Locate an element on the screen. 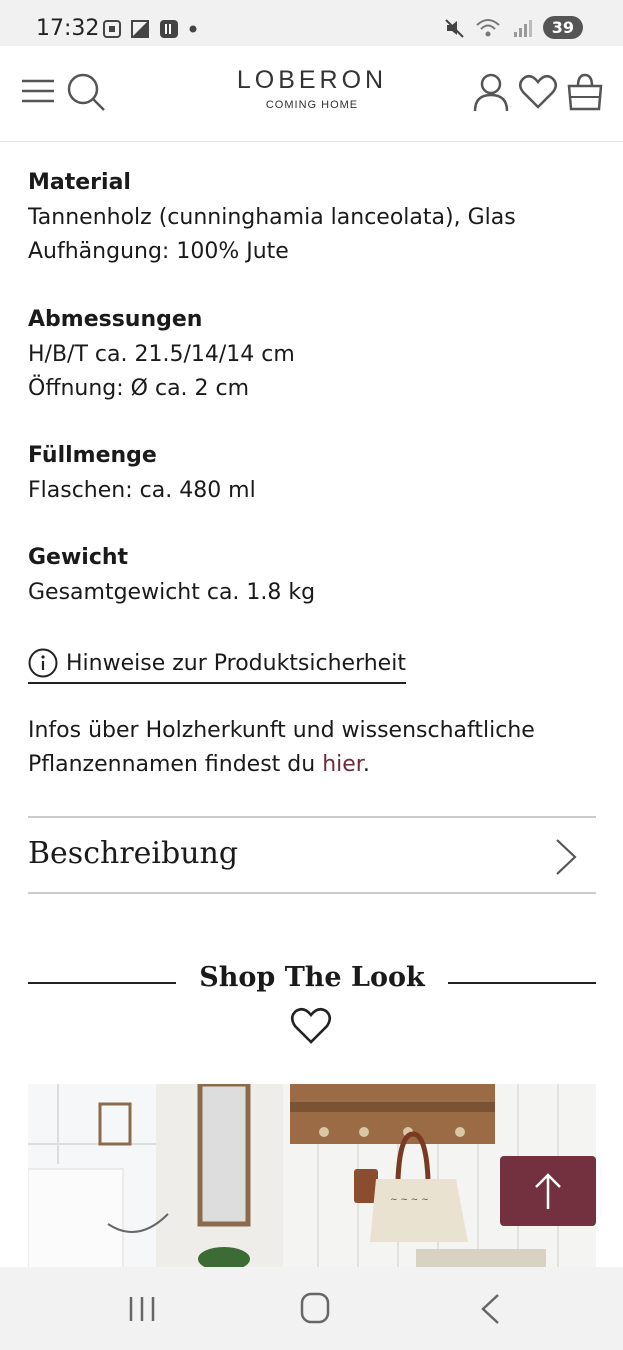 The image size is (623, 1350). user-icon is located at coordinates (491, 92).